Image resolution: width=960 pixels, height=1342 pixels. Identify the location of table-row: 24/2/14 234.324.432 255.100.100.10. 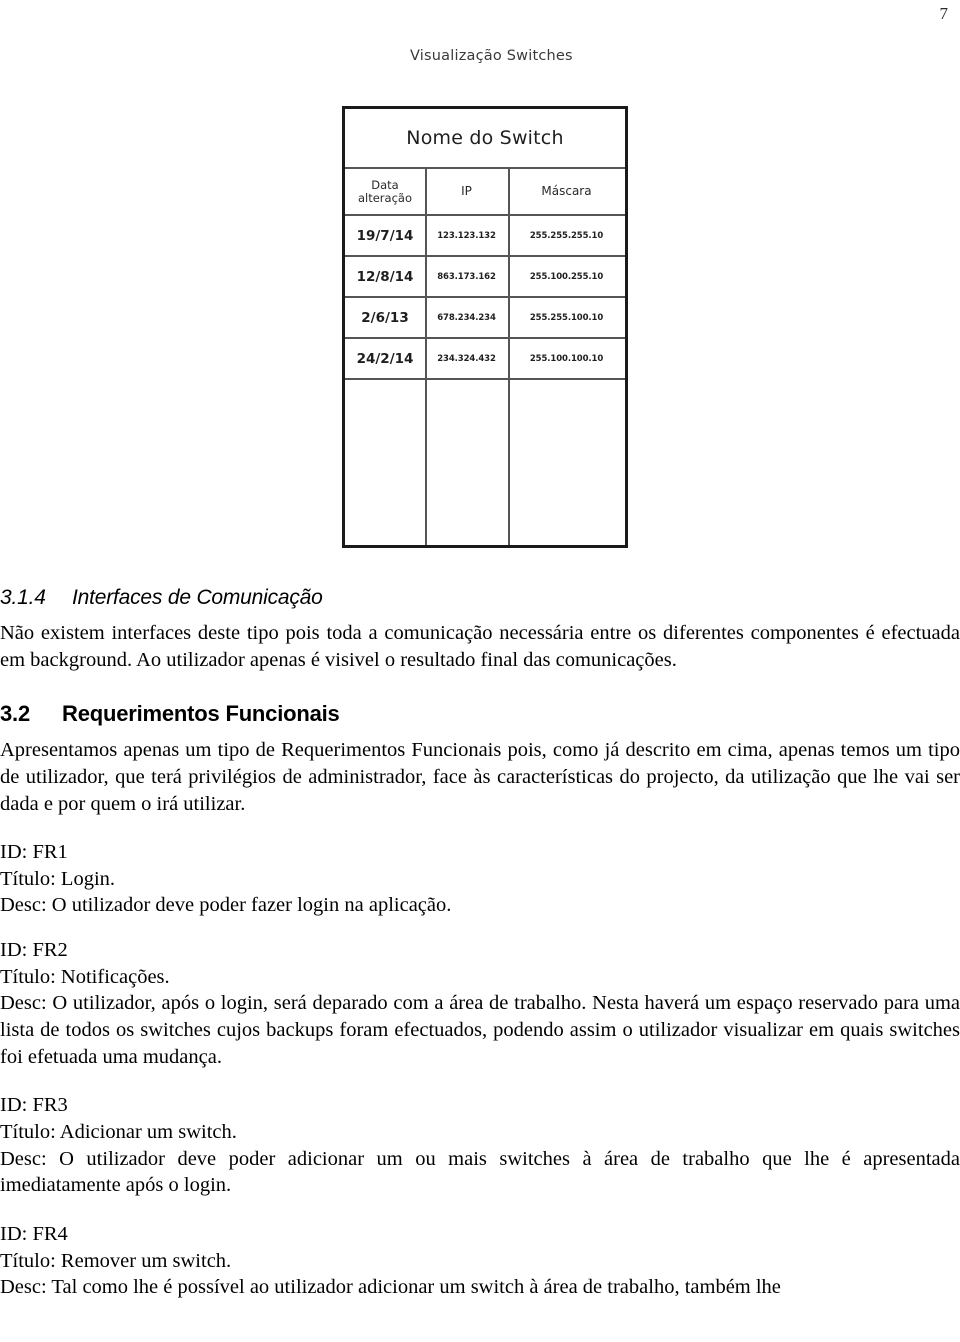
(485, 359).